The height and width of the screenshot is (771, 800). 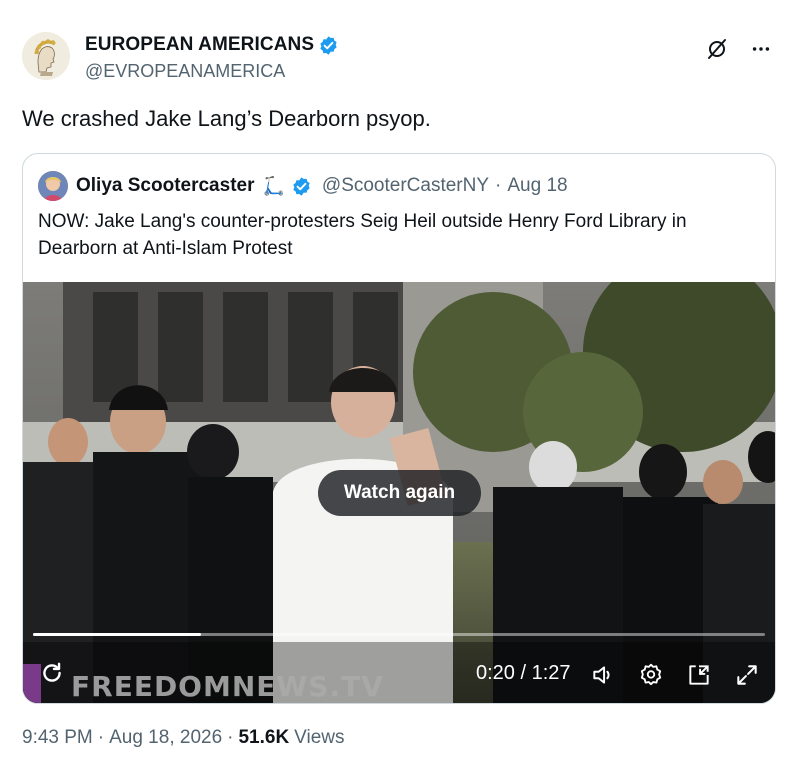 I want to click on author-avatar, so click(x=46, y=56).